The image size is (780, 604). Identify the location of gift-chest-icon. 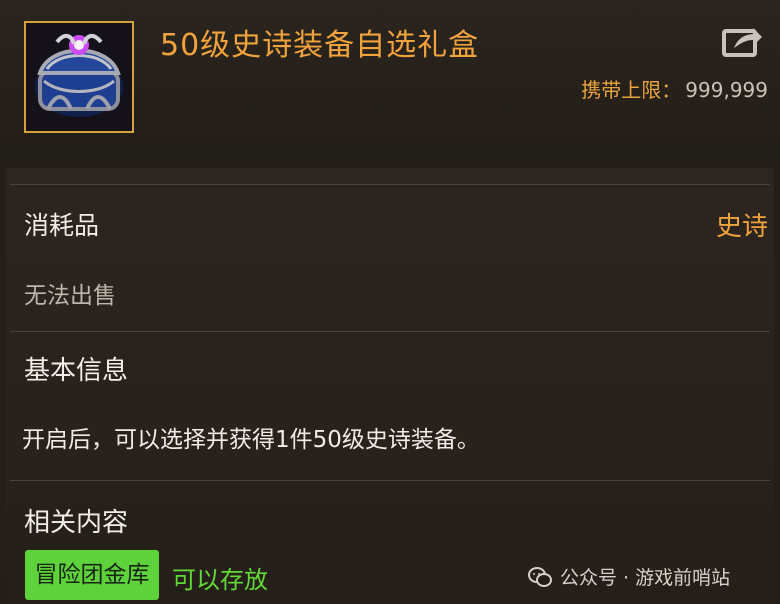
(79, 77).